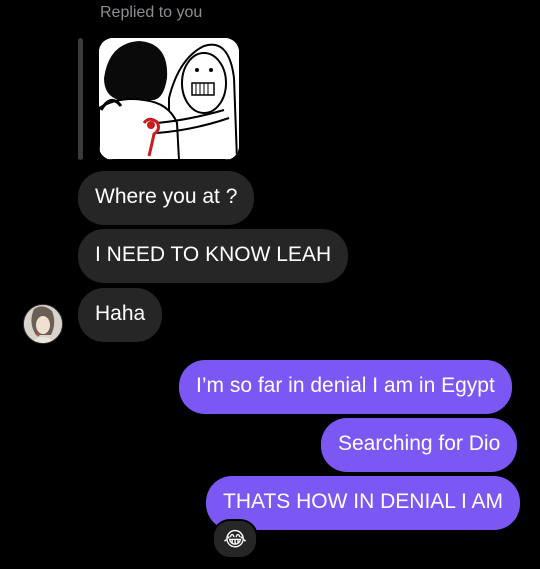  What do you see at coordinates (43, 324) in the screenshot?
I see `sender-avatar` at bounding box center [43, 324].